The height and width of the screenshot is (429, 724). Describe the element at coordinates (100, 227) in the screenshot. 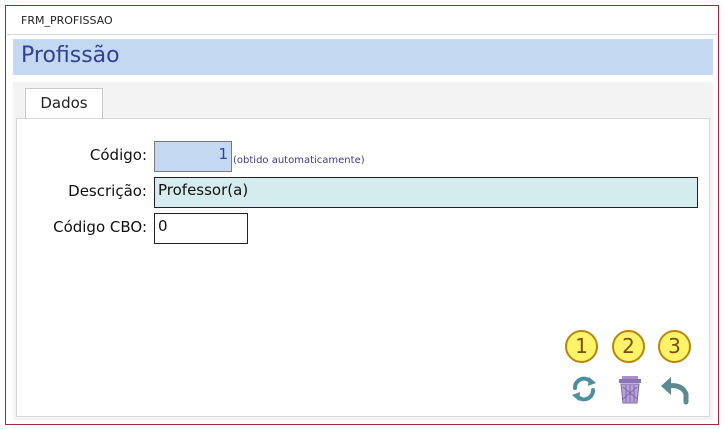

I see `codigo-cbo-label: Código CBO:` at that location.